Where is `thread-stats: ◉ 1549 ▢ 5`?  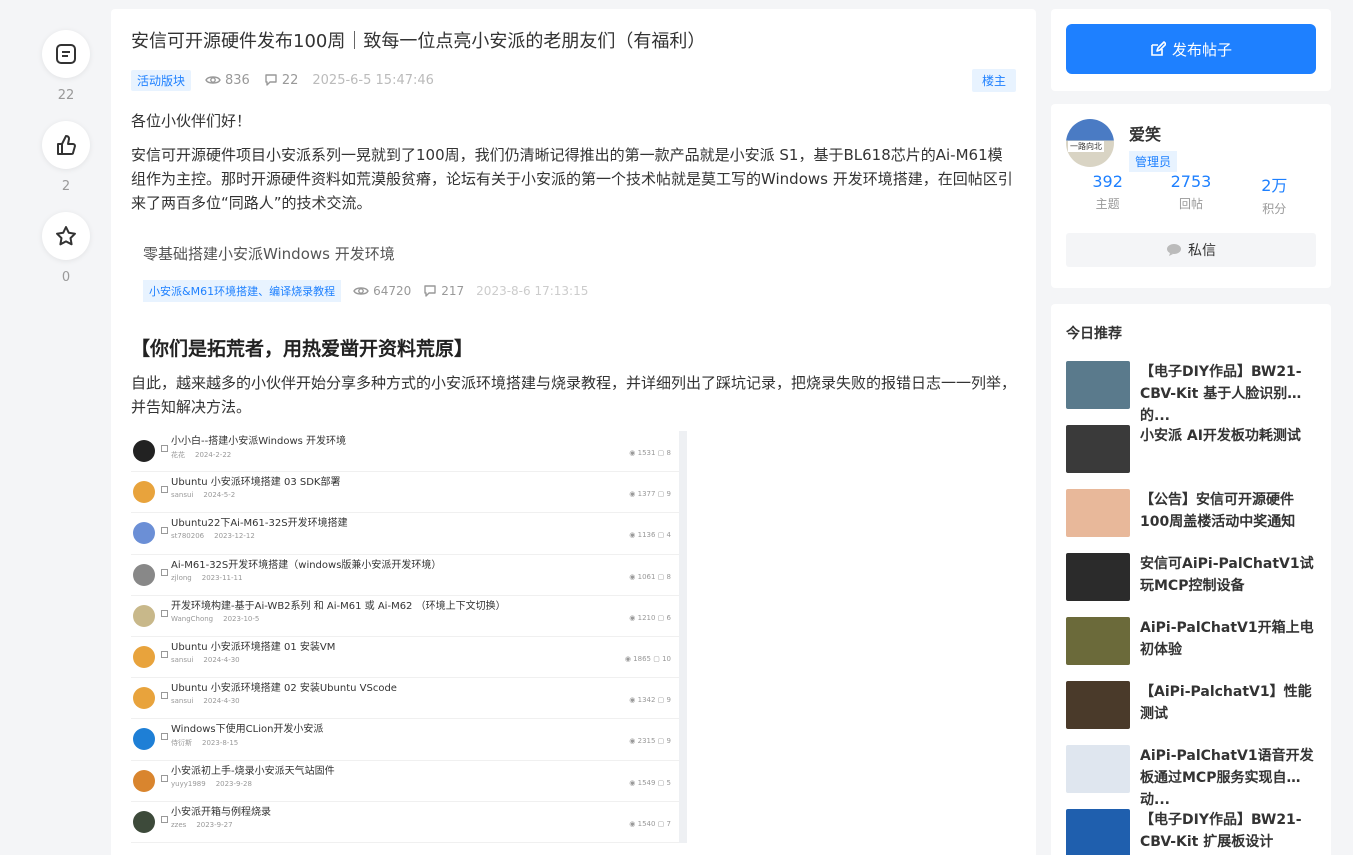 thread-stats: ◉ 1549 ▢ 5 is located at coordinates (650, 783).